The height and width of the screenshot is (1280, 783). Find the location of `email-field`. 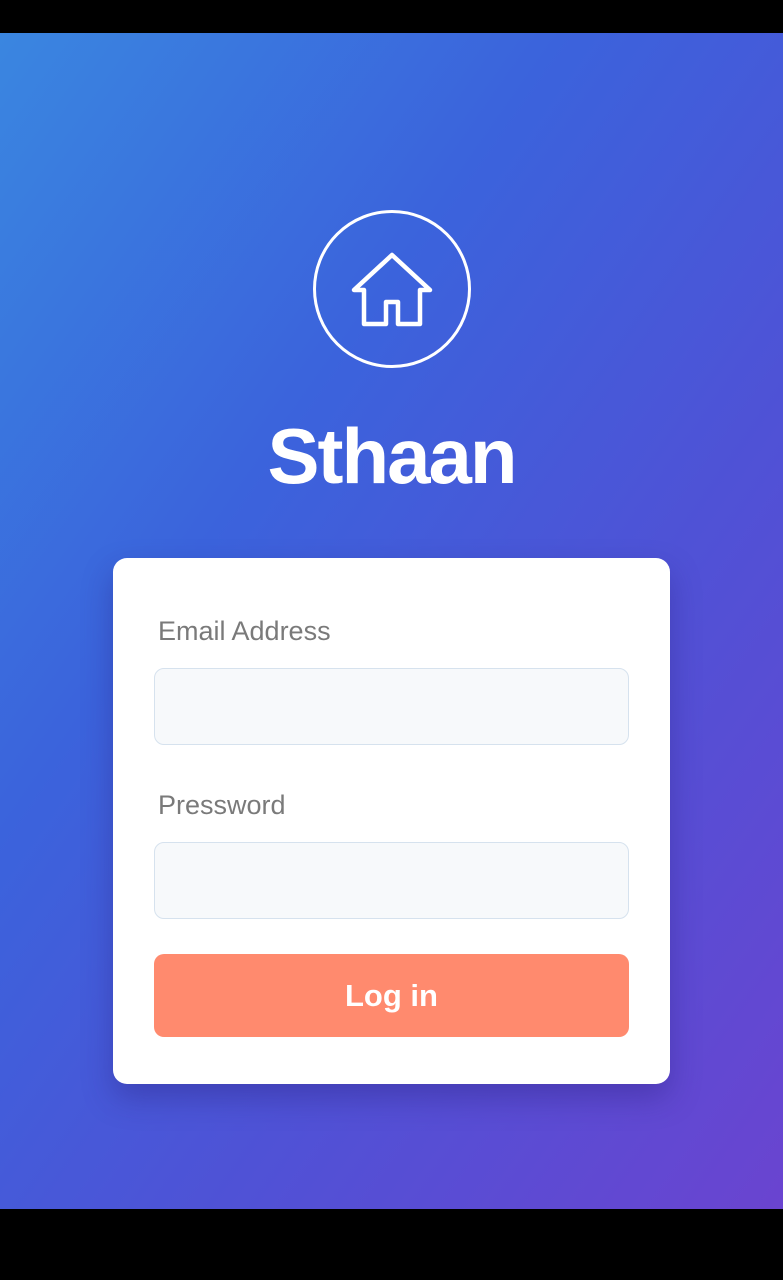

email-field is located at coordinates (391, 706).